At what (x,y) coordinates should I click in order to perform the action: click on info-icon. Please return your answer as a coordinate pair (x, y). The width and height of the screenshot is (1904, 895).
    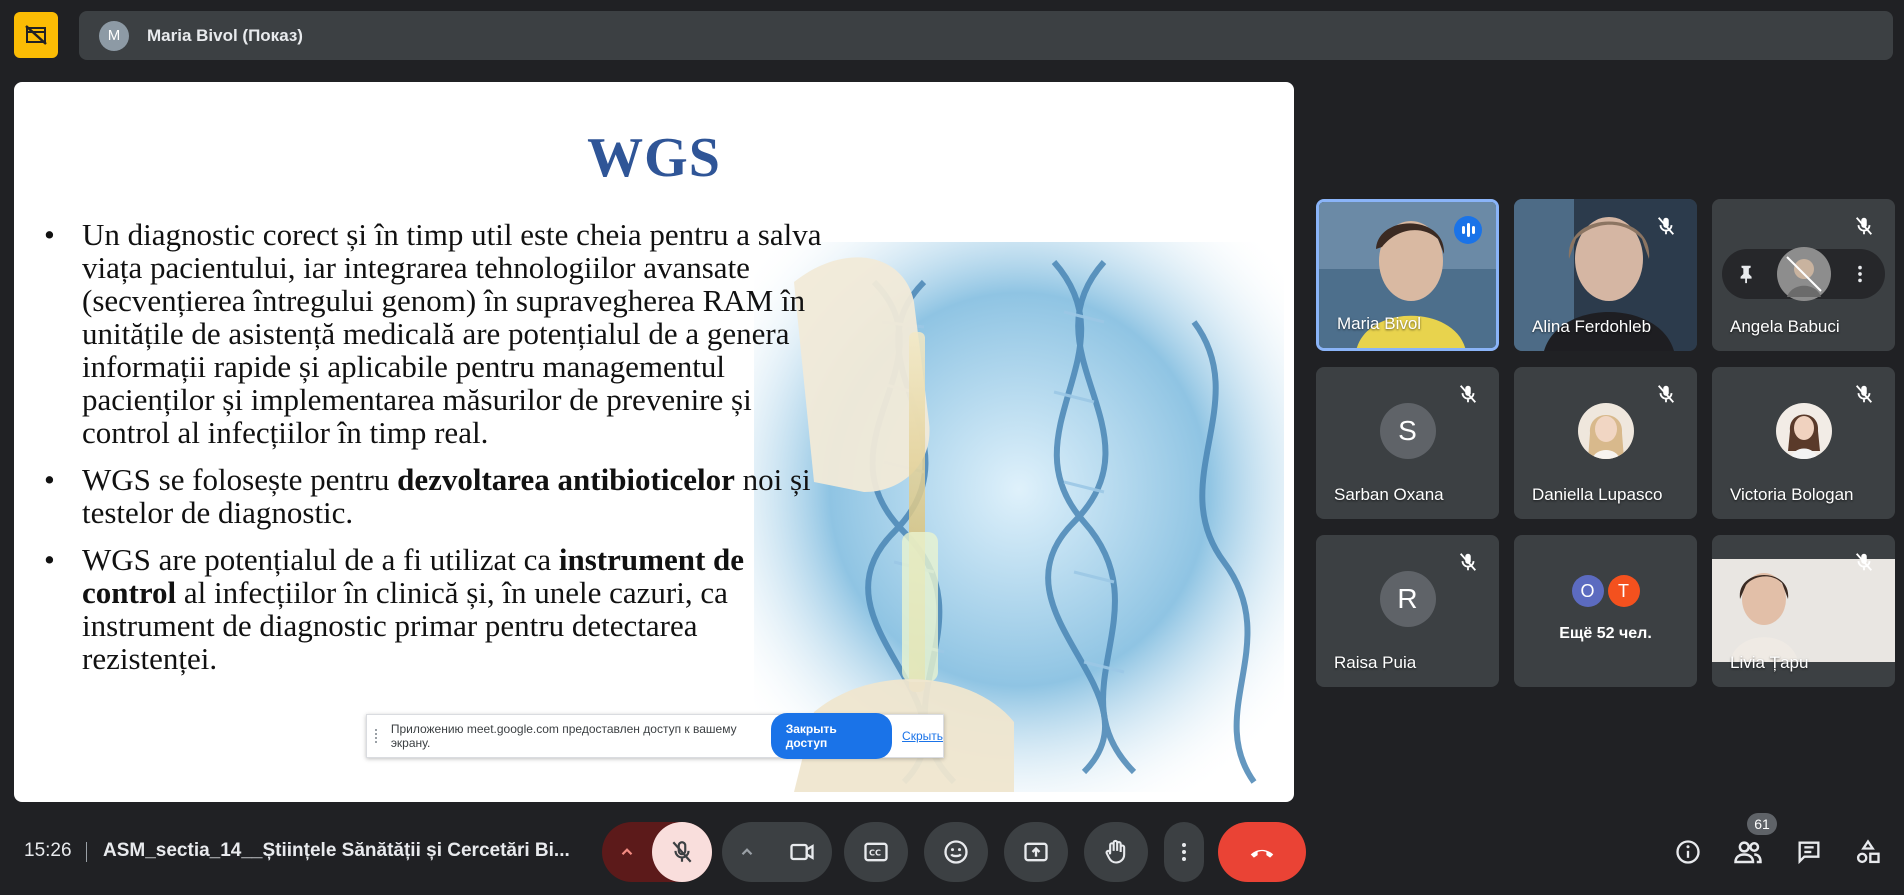
    Looking at the image, I should click on (1688, 852).